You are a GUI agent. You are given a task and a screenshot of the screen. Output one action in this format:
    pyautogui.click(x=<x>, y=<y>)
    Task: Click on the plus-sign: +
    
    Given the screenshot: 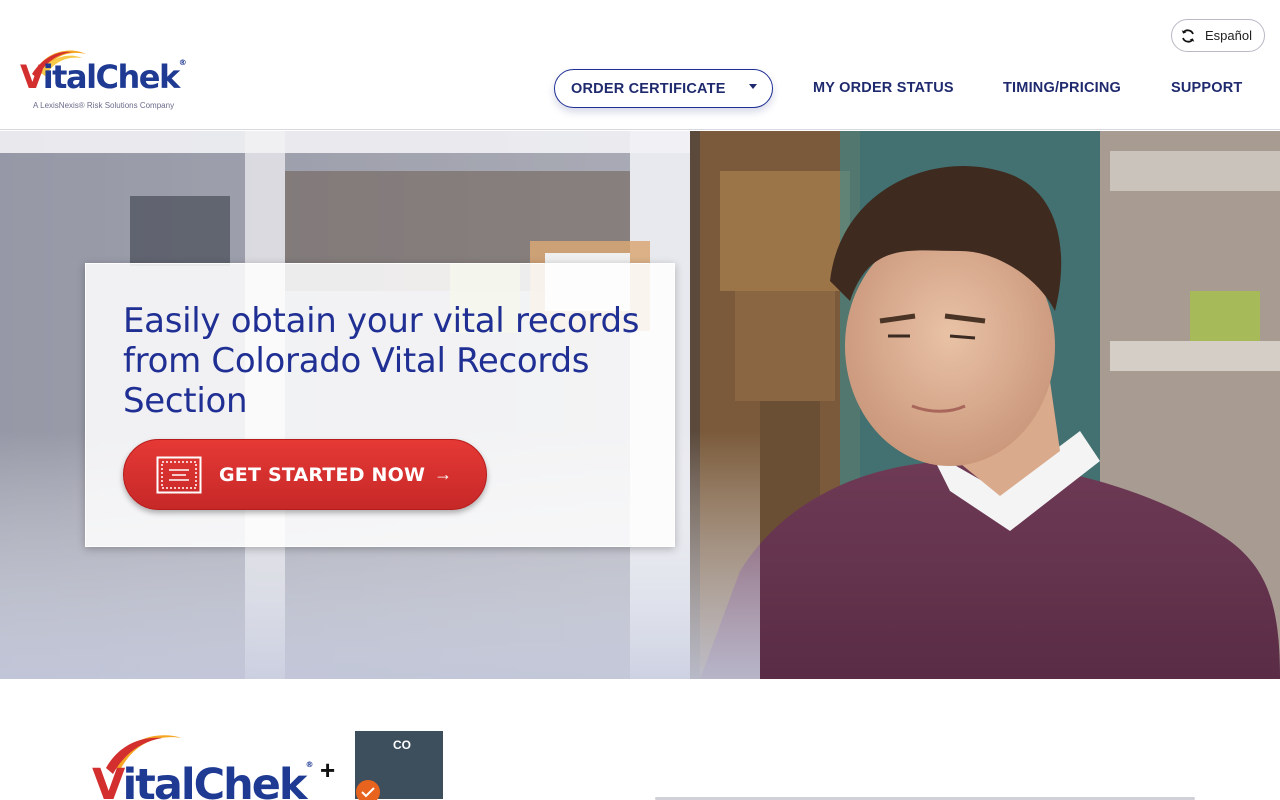 What is the action you would take?
    pyautogui.click(x=328, y=770)
    